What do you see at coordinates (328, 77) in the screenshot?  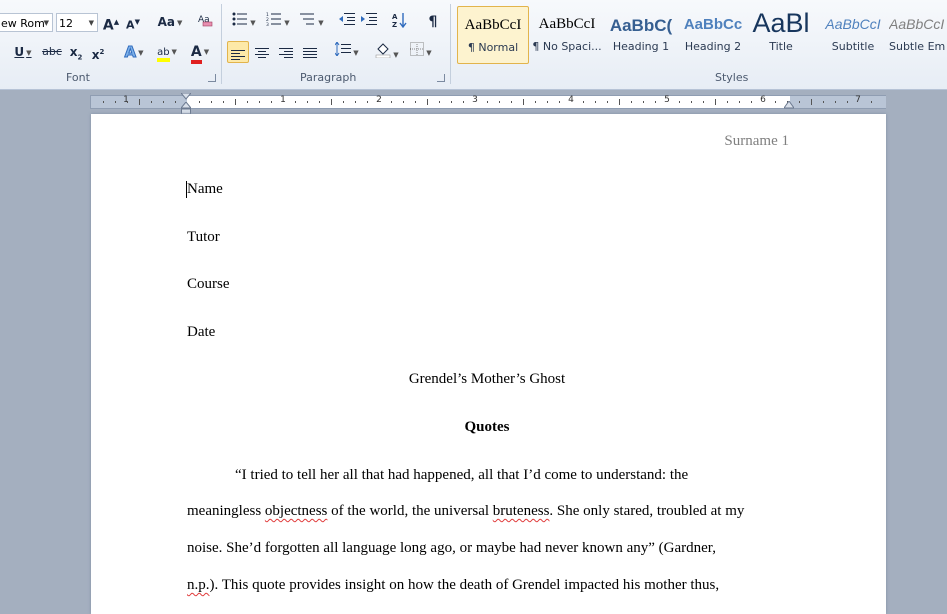 I see `paragraph-group-label: Paragraph` at bounding box center [328, 77].